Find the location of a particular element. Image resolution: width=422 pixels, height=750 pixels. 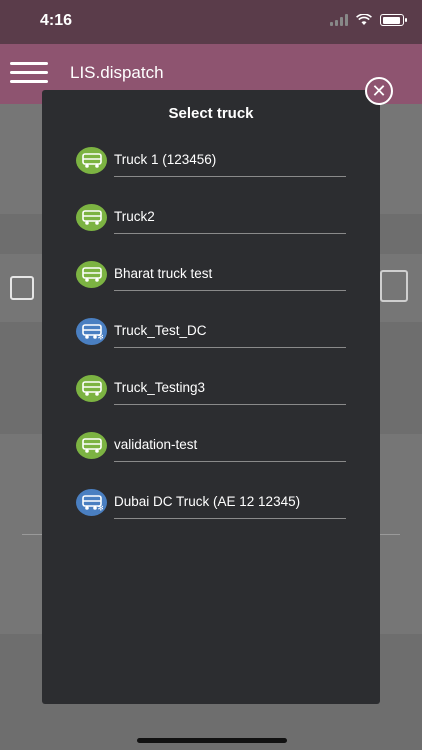

truck-name: Dubai DC Truck (AE 12 12345) is located at coordinates (207, 501).